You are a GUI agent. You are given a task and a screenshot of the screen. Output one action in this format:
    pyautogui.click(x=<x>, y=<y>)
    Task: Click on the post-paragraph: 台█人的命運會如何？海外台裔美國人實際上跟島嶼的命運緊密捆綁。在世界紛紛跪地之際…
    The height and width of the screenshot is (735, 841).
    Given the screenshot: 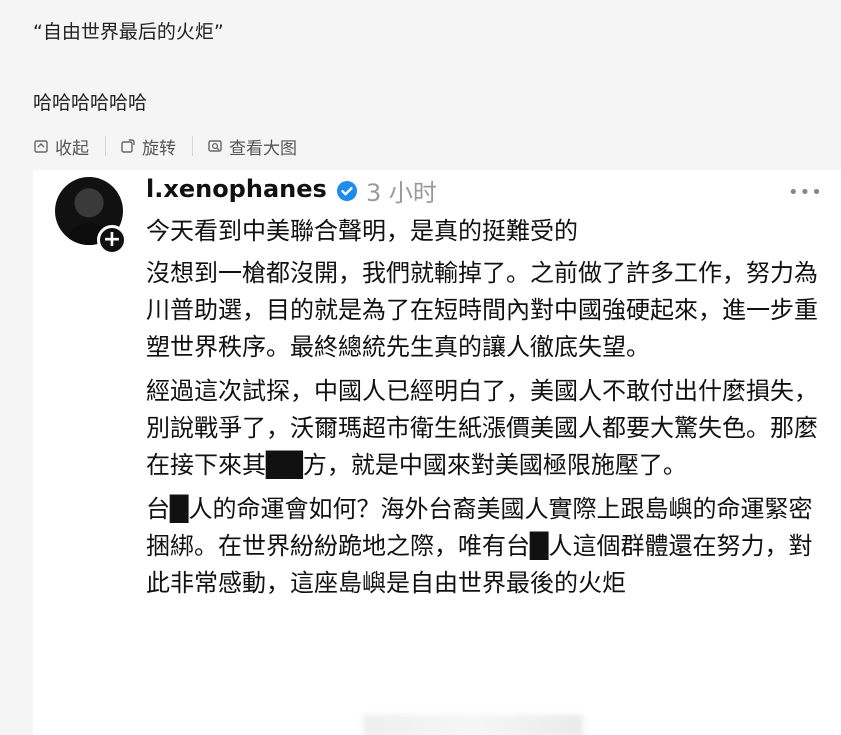 What is the action you would take?
    pyautogui.click(x=479, y=546)
    